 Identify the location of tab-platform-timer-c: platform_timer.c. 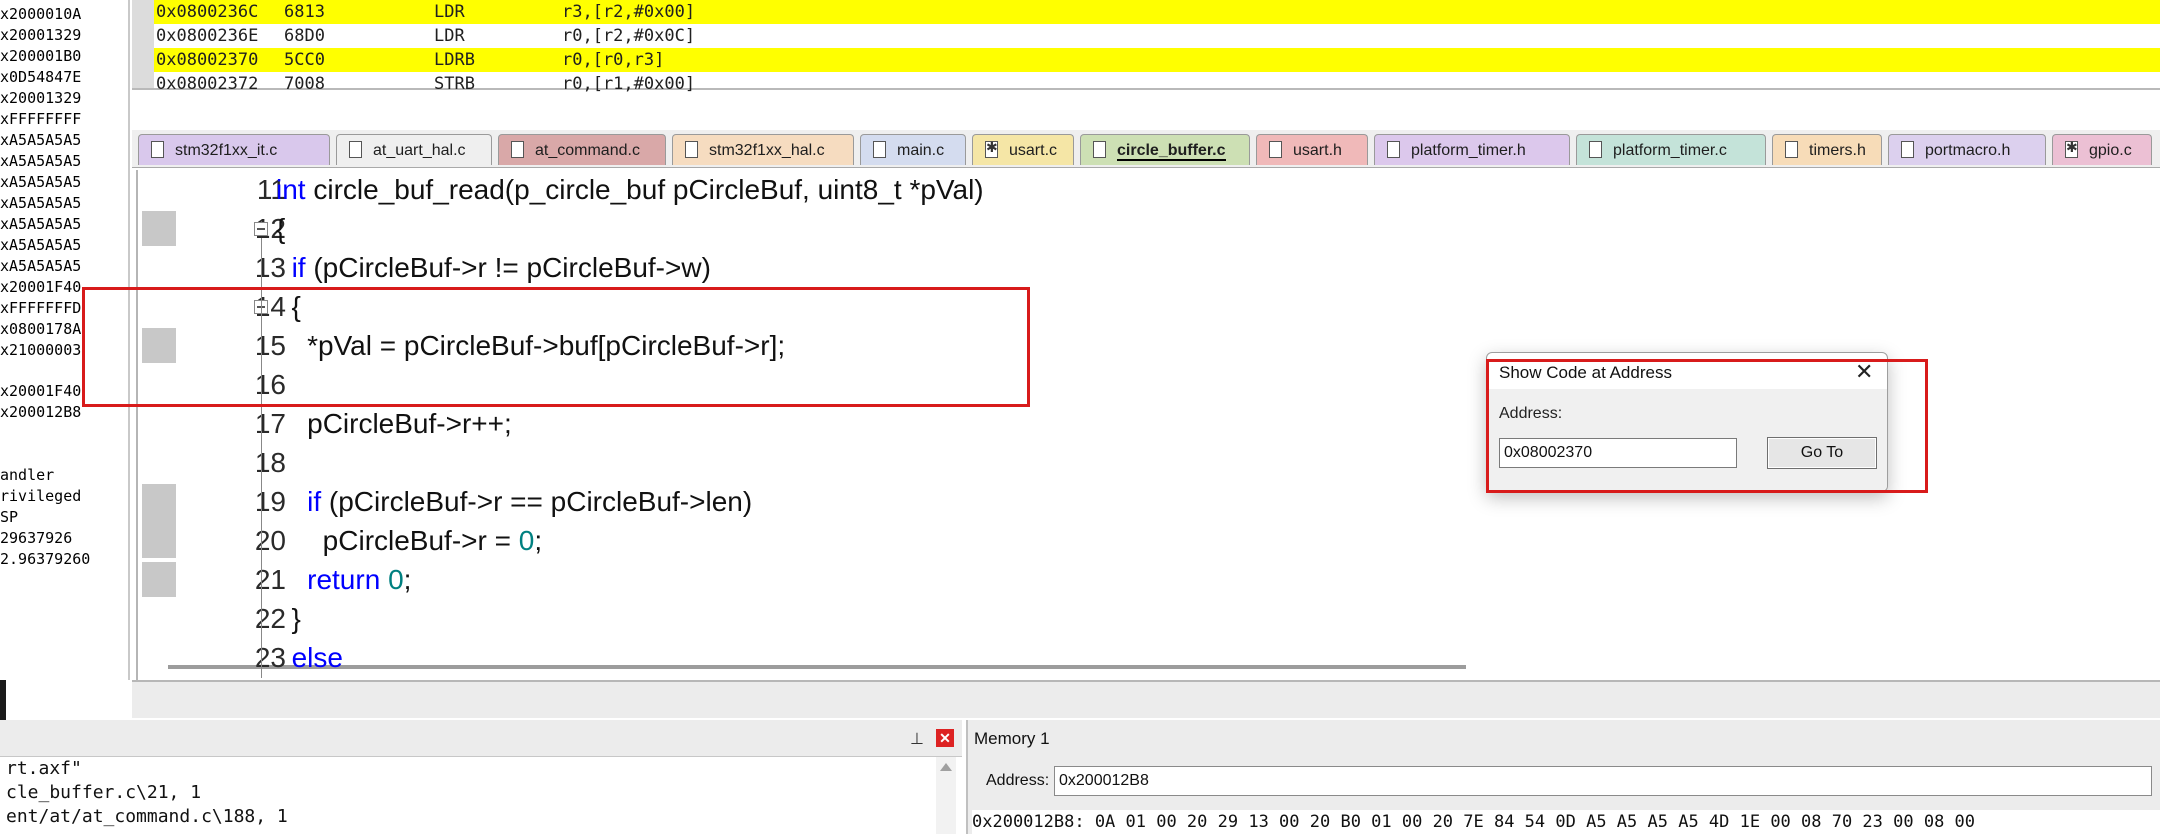
(1671, 149).